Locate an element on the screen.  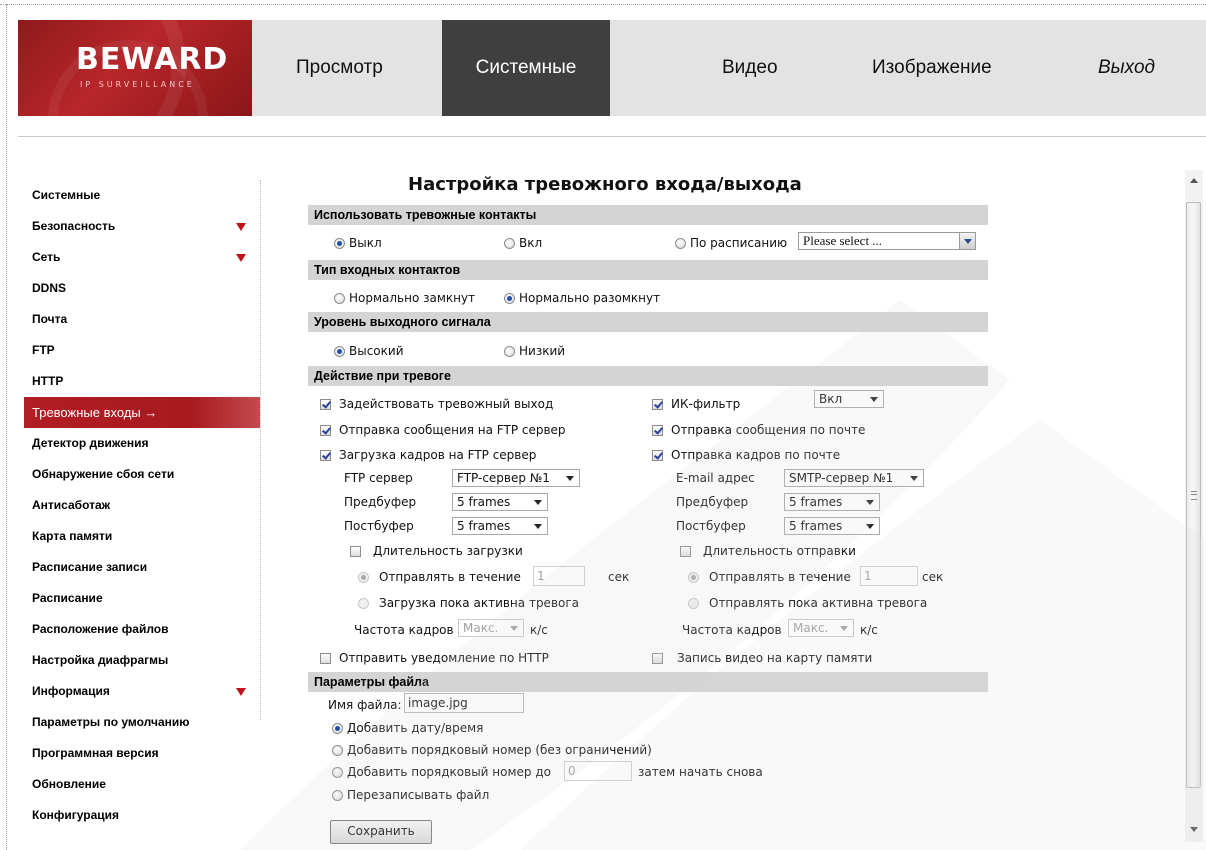
radio-upload-while-active: Загрузка пока активна тревога is located at coordinates (468, 603).